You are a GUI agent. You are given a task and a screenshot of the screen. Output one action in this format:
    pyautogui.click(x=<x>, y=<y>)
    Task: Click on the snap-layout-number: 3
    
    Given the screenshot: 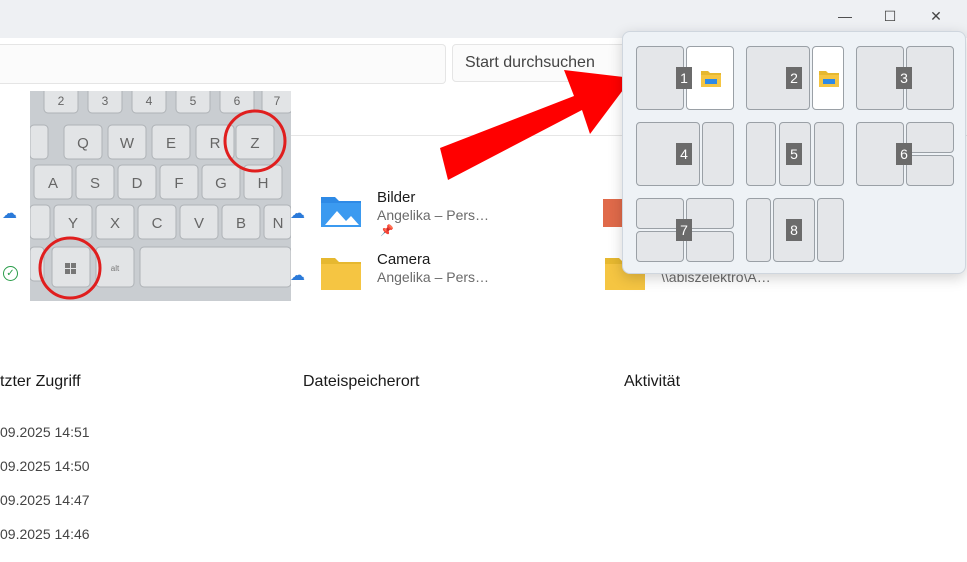 What is the action you would take?
    pyautogui.click(x=904, y=78)
    